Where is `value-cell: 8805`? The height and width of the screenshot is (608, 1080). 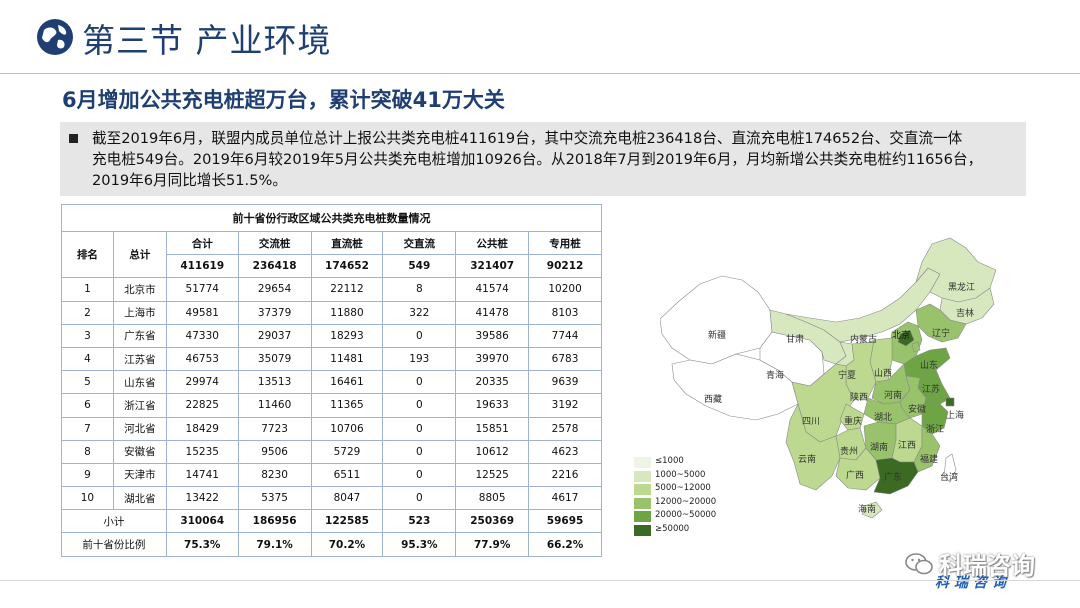
value-cell: 8805 is located at coordinates (492, 498).